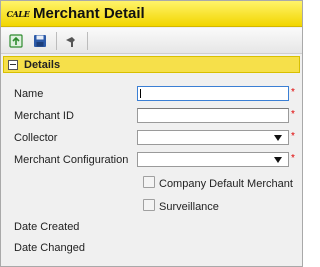  Describe the element at coordinates (149, 182) in the screenshot. I see `company-default-merchant-checkbox` at that location.